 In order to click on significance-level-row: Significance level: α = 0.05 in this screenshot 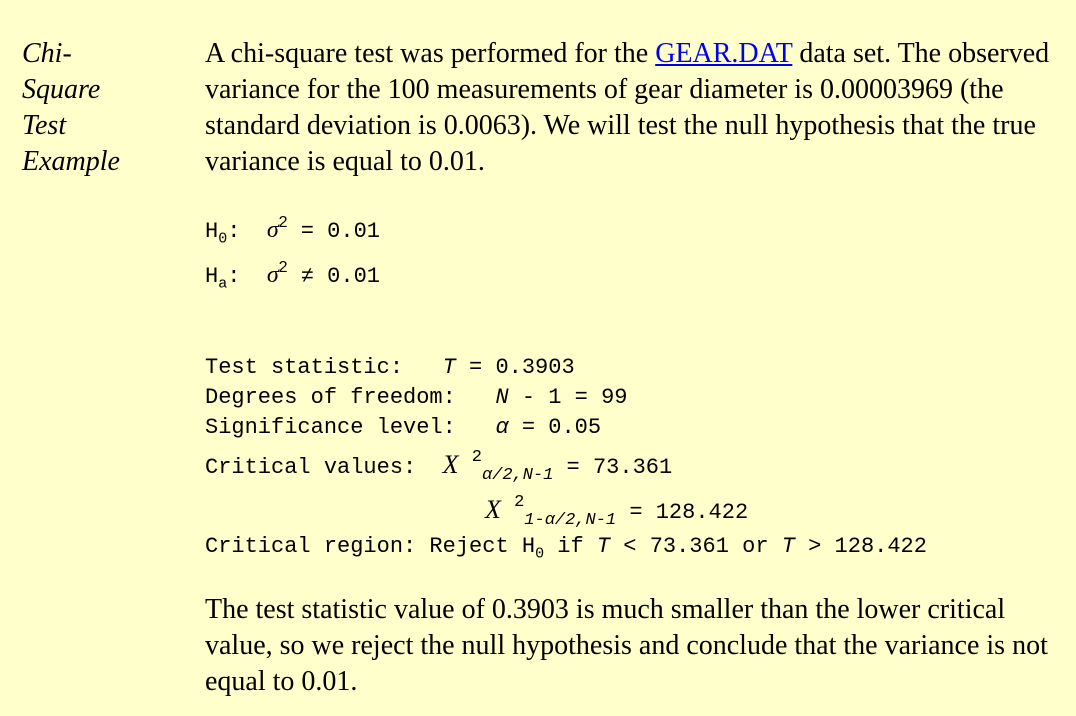, I will do `click(403, 427)`.